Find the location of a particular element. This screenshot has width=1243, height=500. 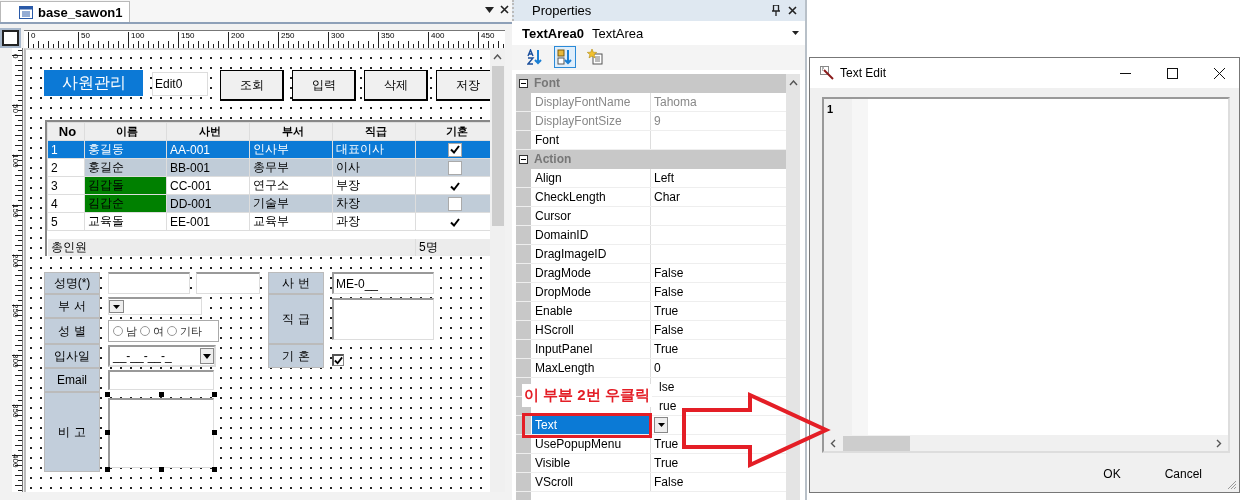

dropdown-button is located at coordinates (661, 425).